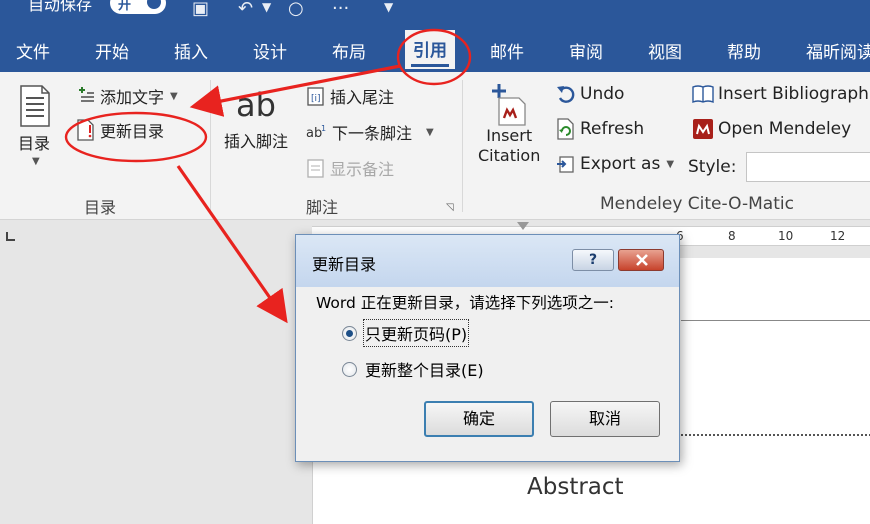 This screenshot has width=870, height=524. I want to click on export-as-label: Export as, so click(620, 164).